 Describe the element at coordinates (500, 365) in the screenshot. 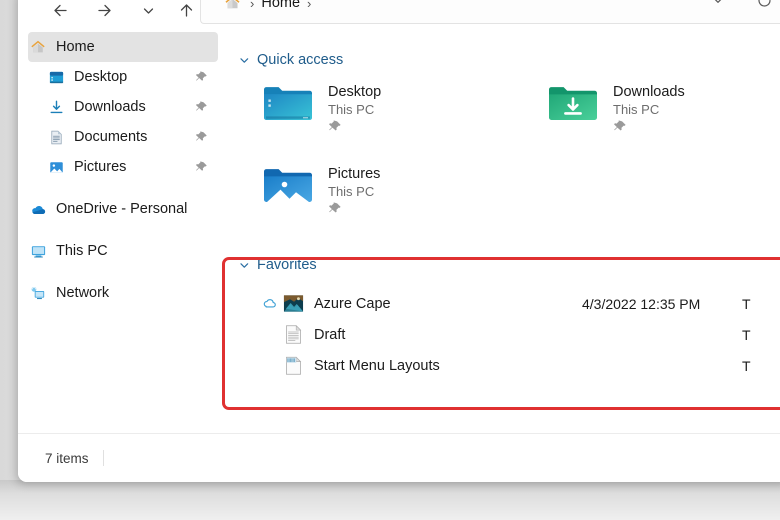

I see `table-row: Start Menu Layouts T` at that location.